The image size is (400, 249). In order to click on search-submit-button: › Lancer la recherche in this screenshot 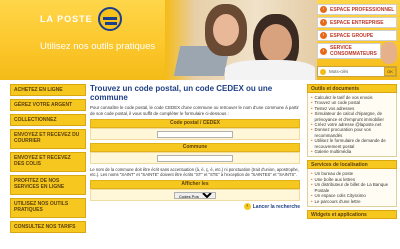, I will do `click(271, 206)`.